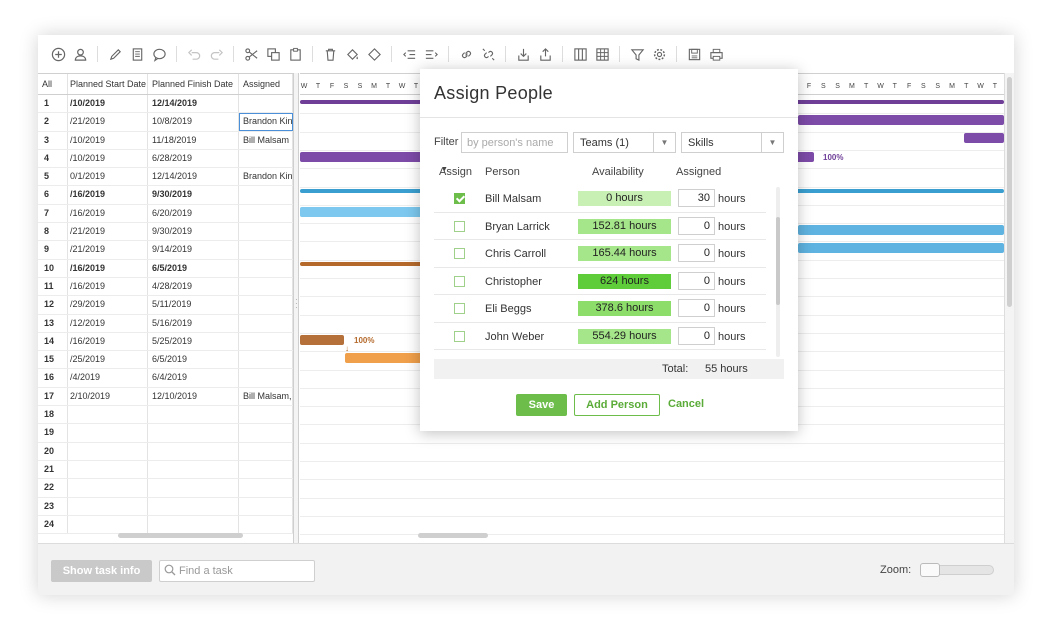 The image size is (1050, 630). What do you see at coordinates (53, 177) in the screenshot?
I see `row-number: 5` at bounding box center [53, 177].